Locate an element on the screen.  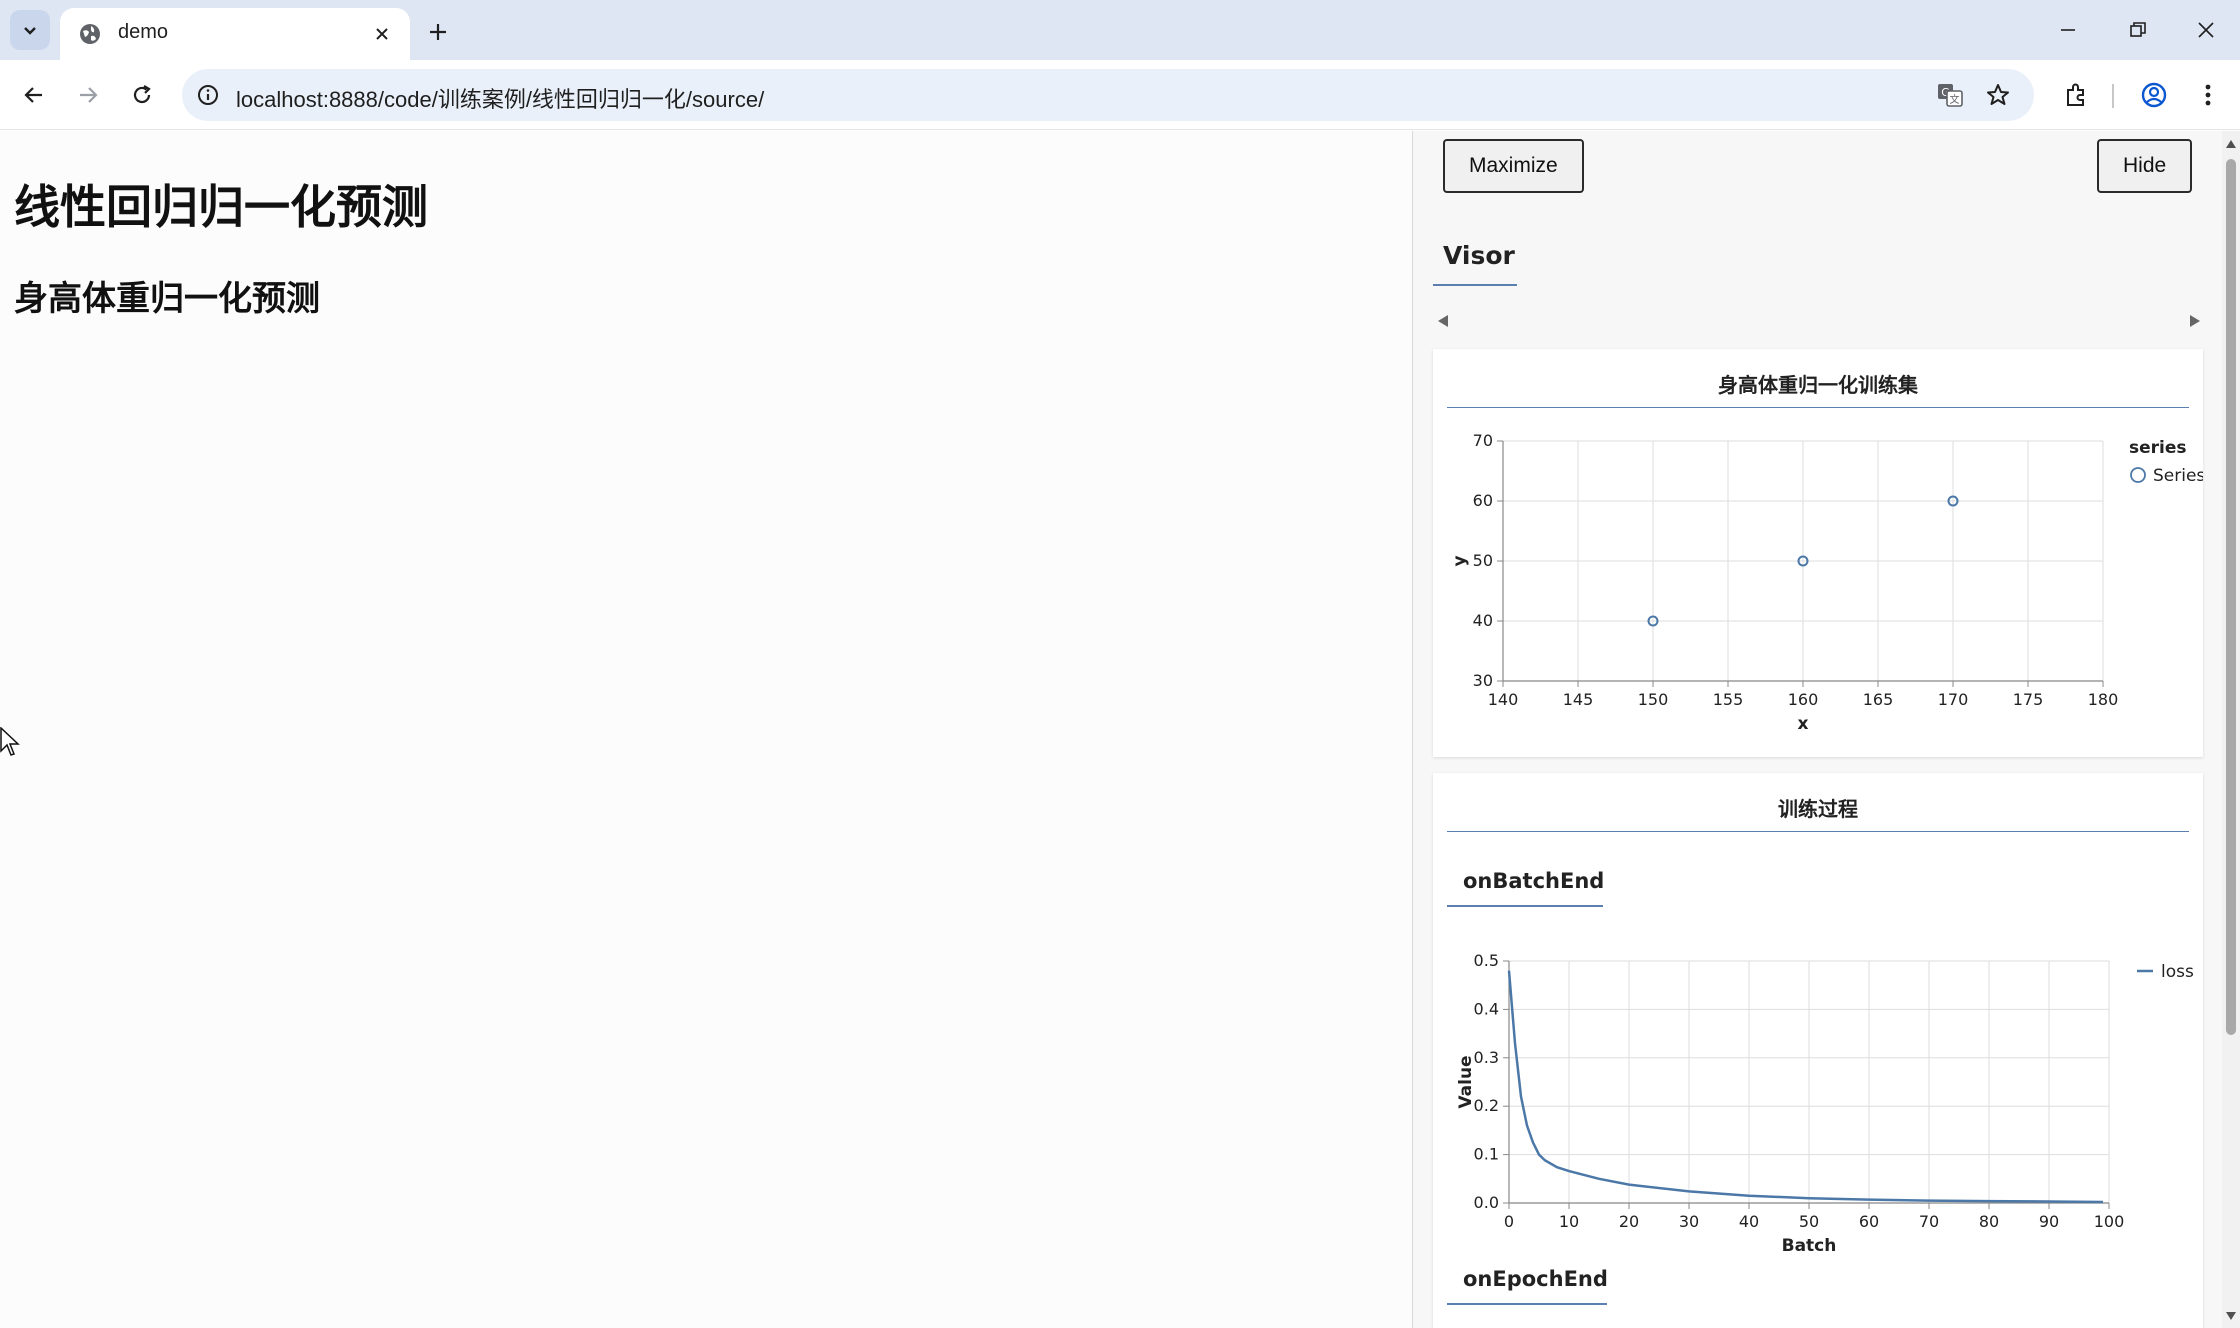
restore-icon is located at coordinates (2138, 29).